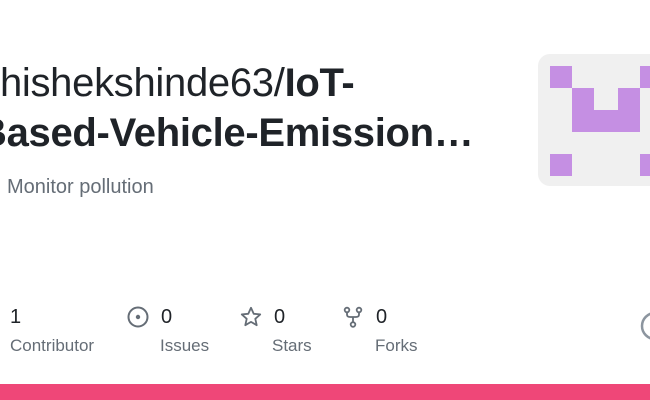  What do you see at coordinates (80, 187) in the screenshot?
I see `repo-description: Monitor pollution` at bounding box center [80, 187].